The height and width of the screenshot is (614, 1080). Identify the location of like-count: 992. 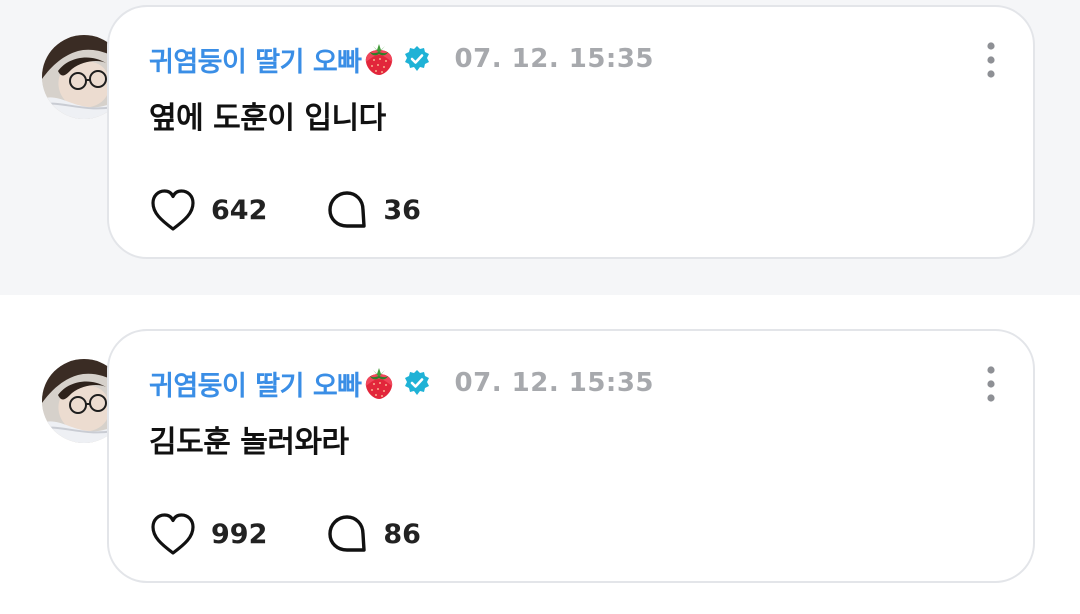
(239, 534).